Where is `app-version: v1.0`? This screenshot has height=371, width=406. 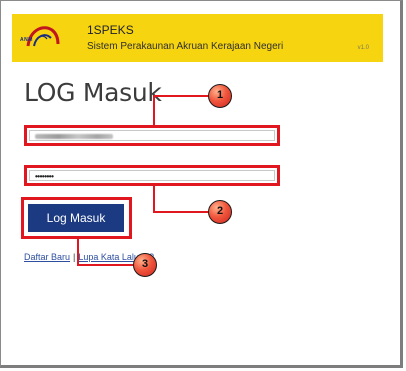
app-version: v1.0 is located at coordinates (363, 48).